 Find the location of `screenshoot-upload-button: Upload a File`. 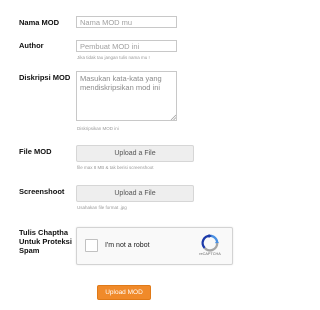

screenshoot-upload-button: Upload a File is located at coordinates (135, 193).